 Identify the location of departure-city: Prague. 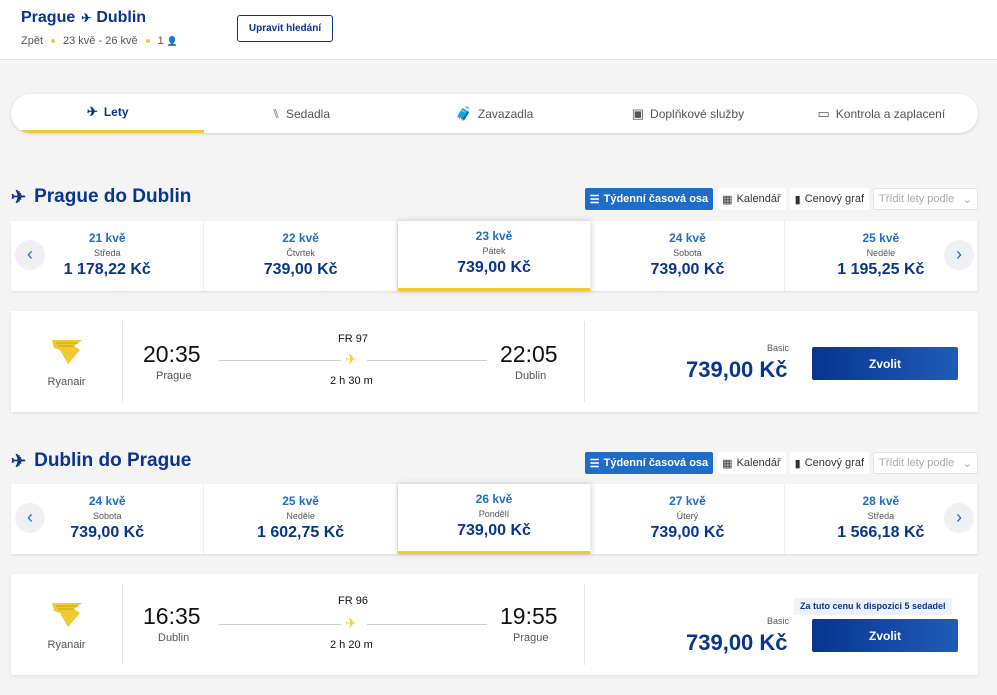
(174, 376).